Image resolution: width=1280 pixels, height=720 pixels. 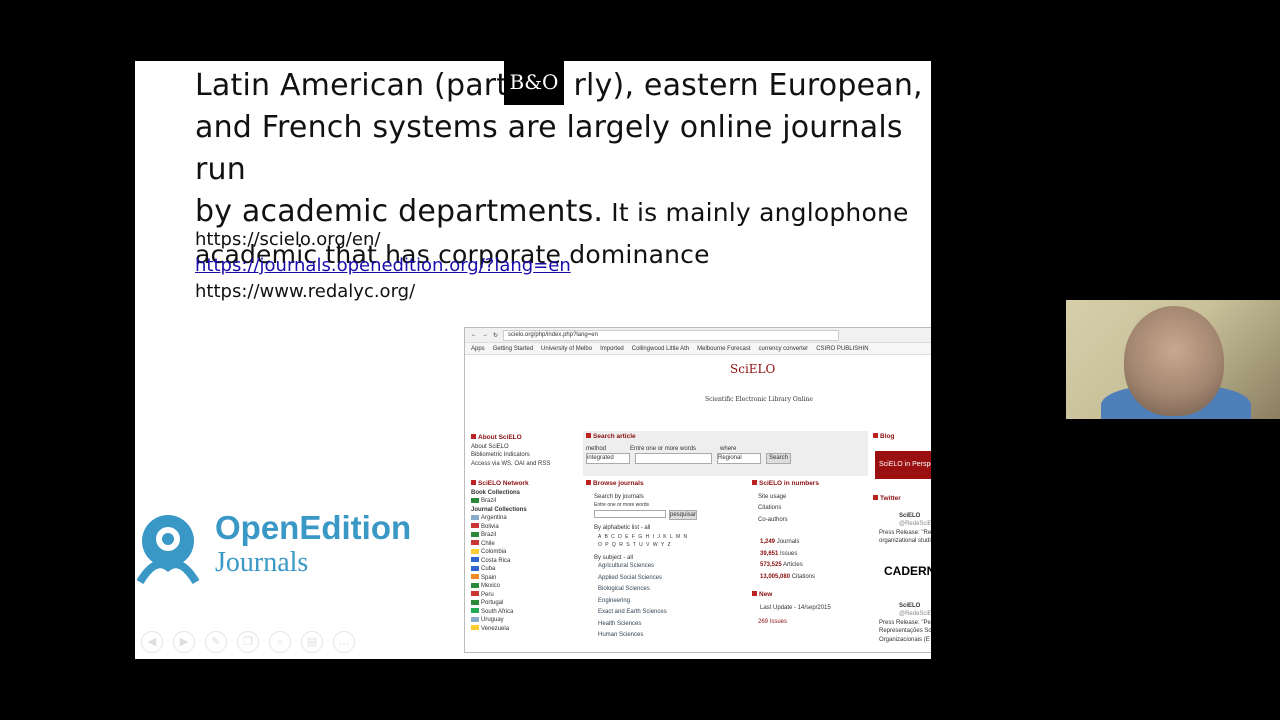 What do you see at coordinates (671, 335) in the screenshot?
I see `address-field: scielo.org/php/index.php?lang=en` at bounding box center [671, 335].